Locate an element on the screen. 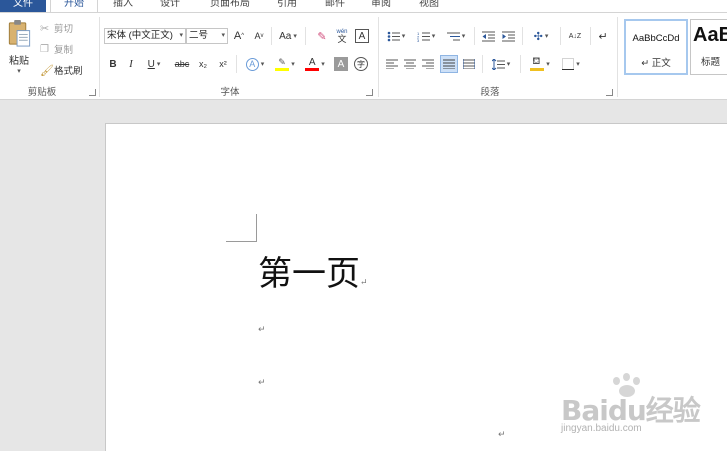 This screenshot has width=727, height=451. clipboard-icon is located at coordinates (19, 33).